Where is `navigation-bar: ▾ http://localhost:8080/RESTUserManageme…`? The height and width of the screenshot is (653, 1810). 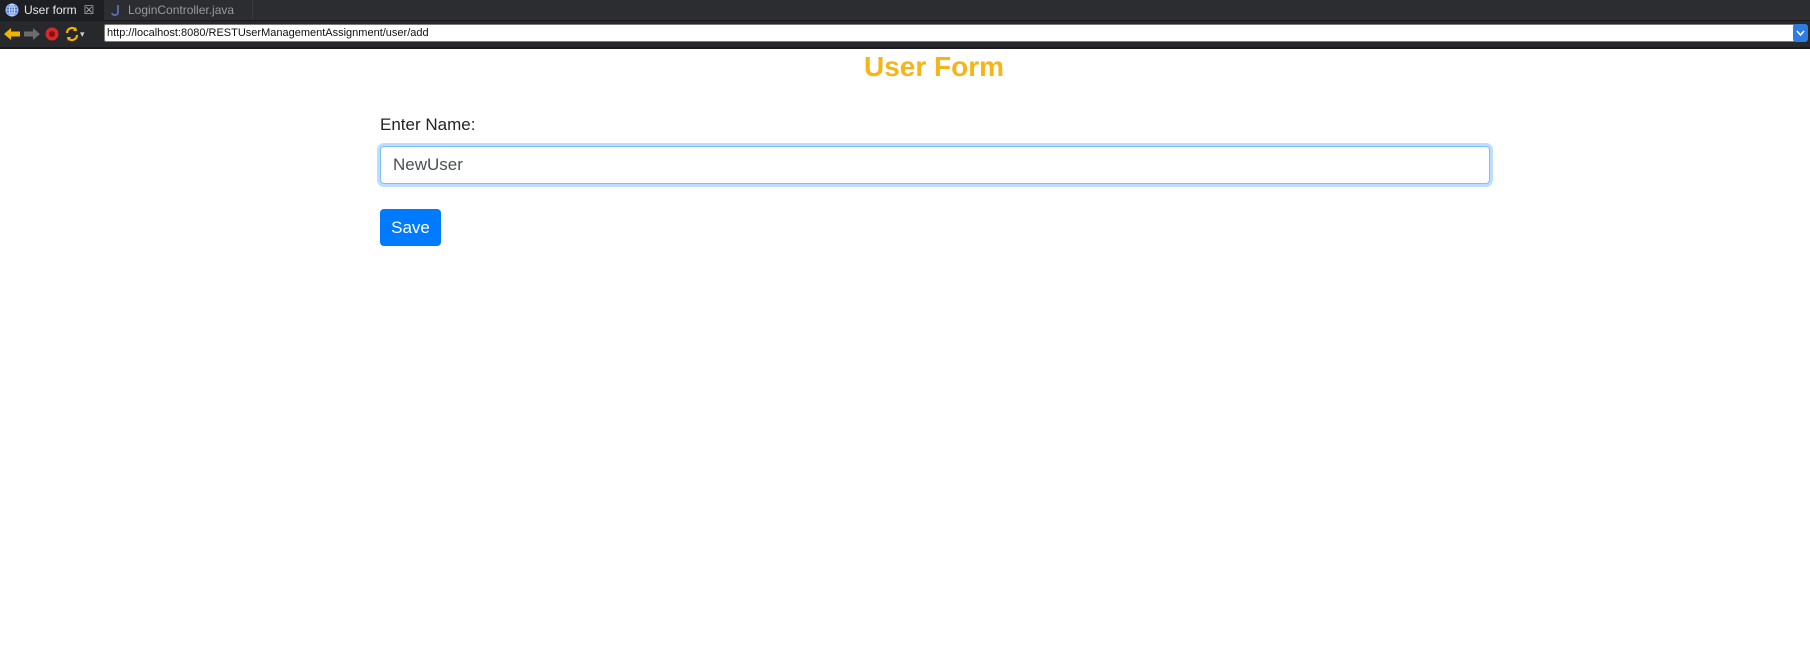
navigation-bar: ▾ http://localhost:8080/RESTUserManageme… is located at coordinates (905, 34).